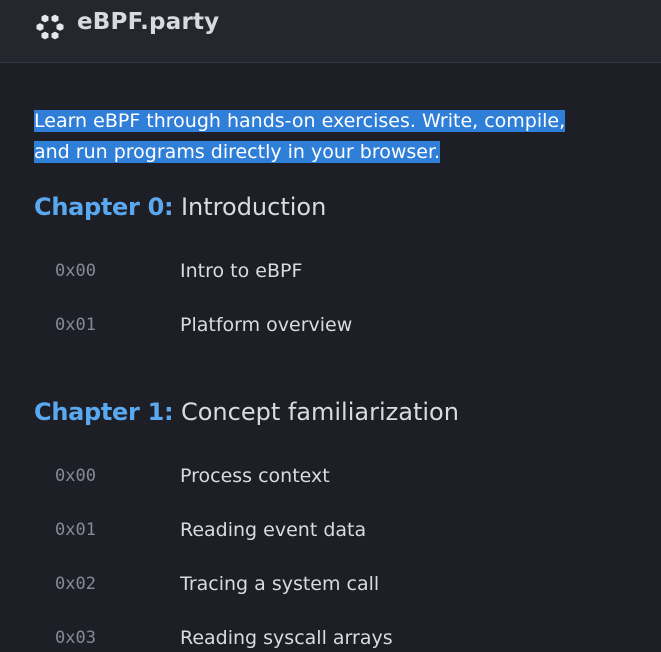 The height and width of the screenshot is (652, 661). What do you see at coordinates (319, 412) in the screenshot?
I see `chapter-title: Concept familiarization` at bounding box center [319, 412].